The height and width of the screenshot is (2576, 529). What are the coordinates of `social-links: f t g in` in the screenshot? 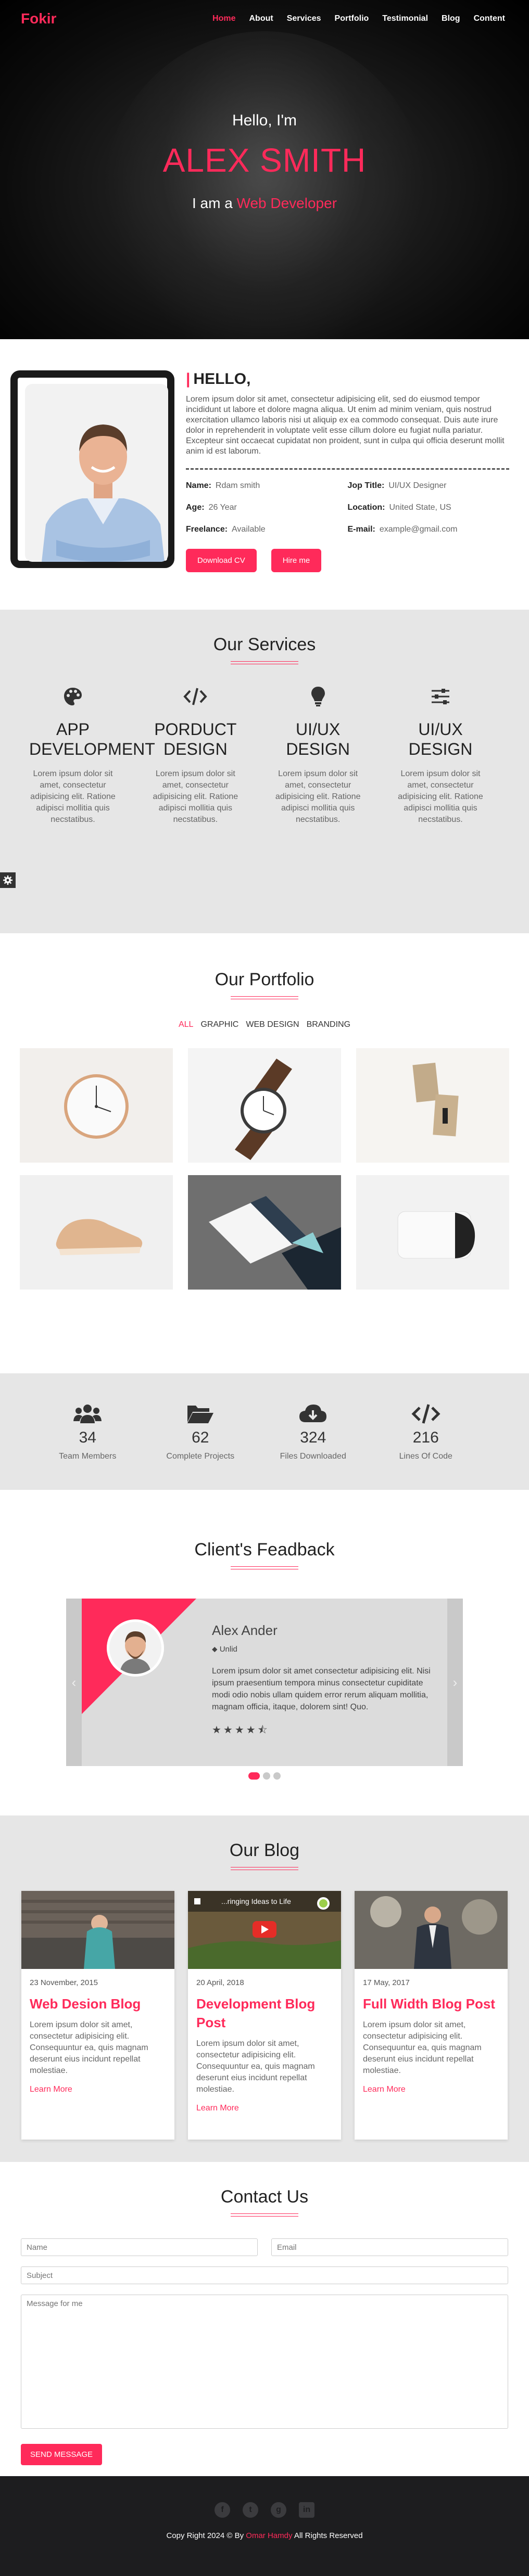 It's located at (264, 2510).